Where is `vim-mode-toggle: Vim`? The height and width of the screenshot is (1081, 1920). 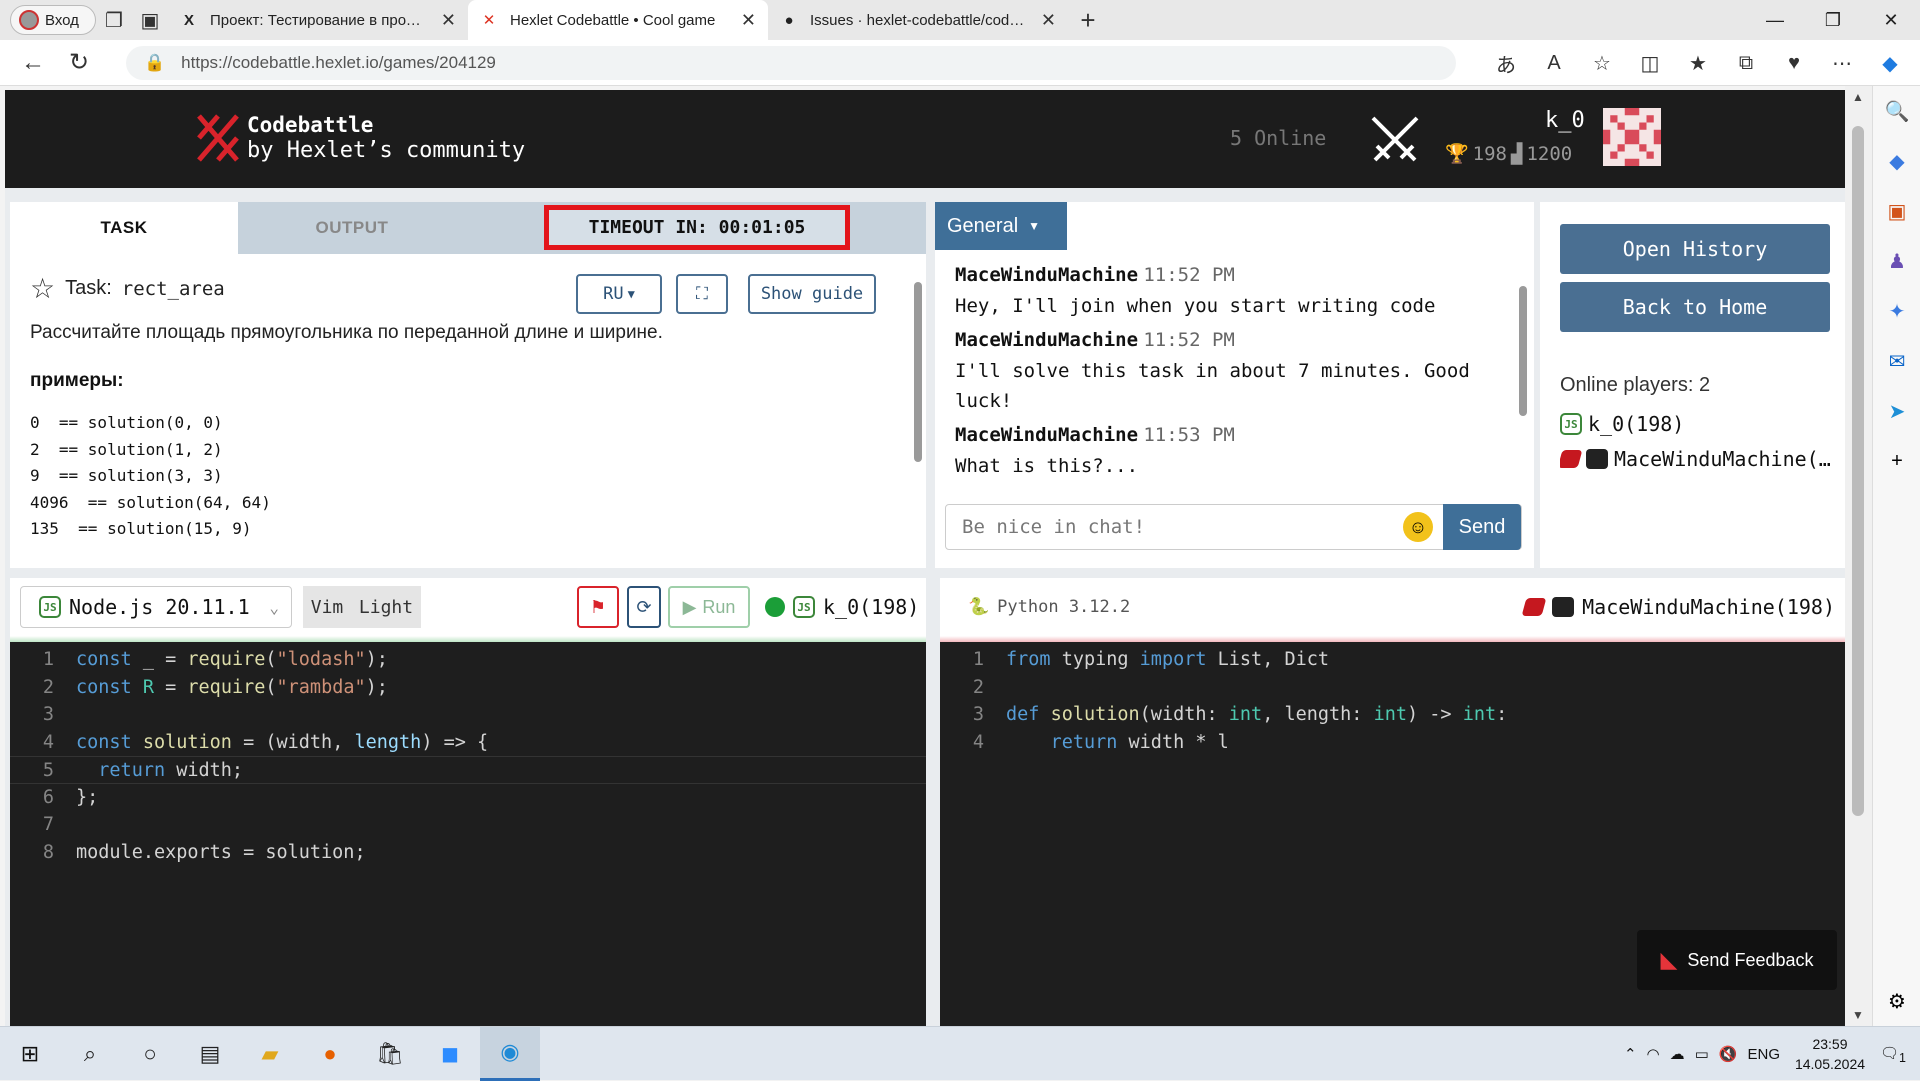
vim-mode-toggle: Vim is located at coordinates (327, 607).